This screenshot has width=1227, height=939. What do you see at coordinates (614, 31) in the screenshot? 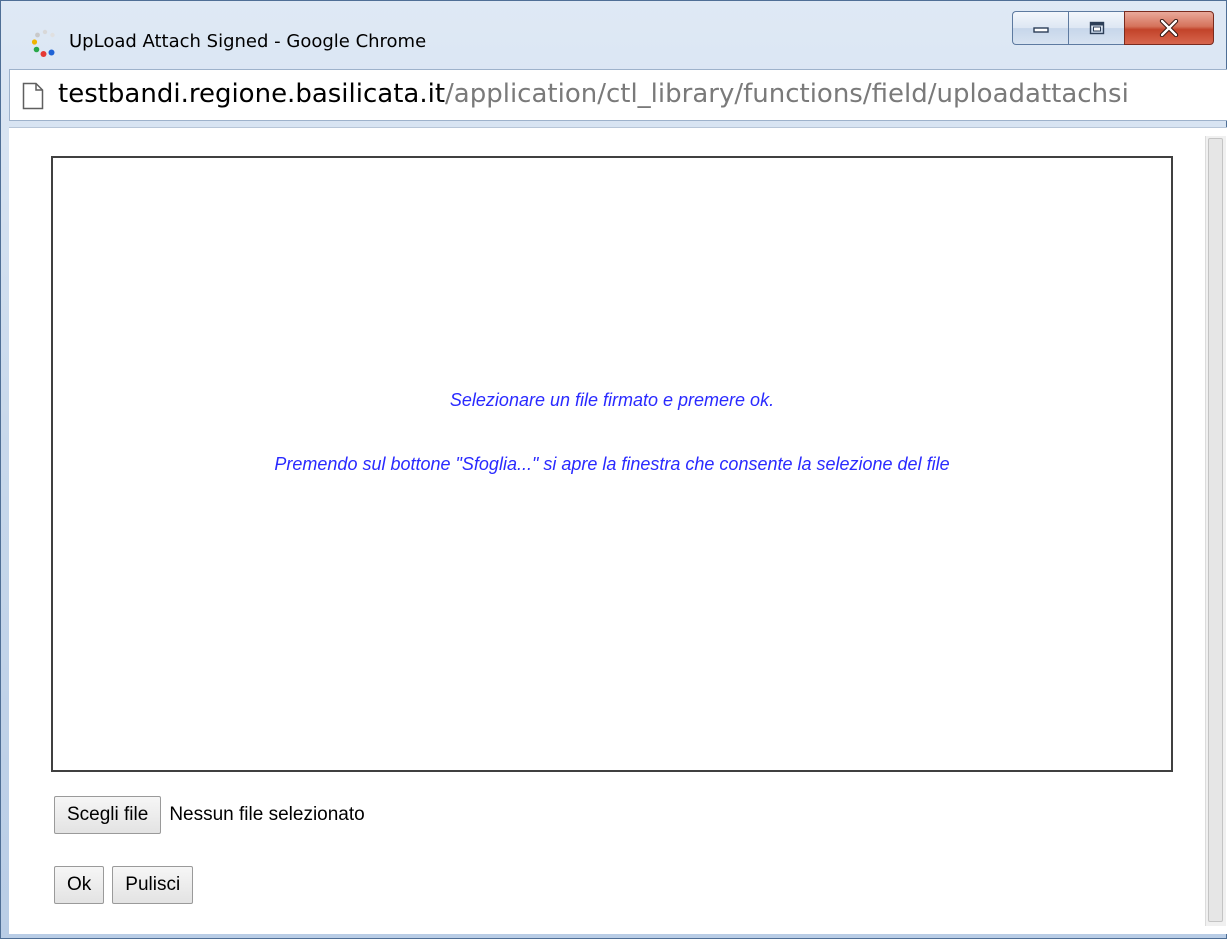
I see `title-bar: UpLoad Attach Signed - Google Chrome` at bounding box center [614, 31].